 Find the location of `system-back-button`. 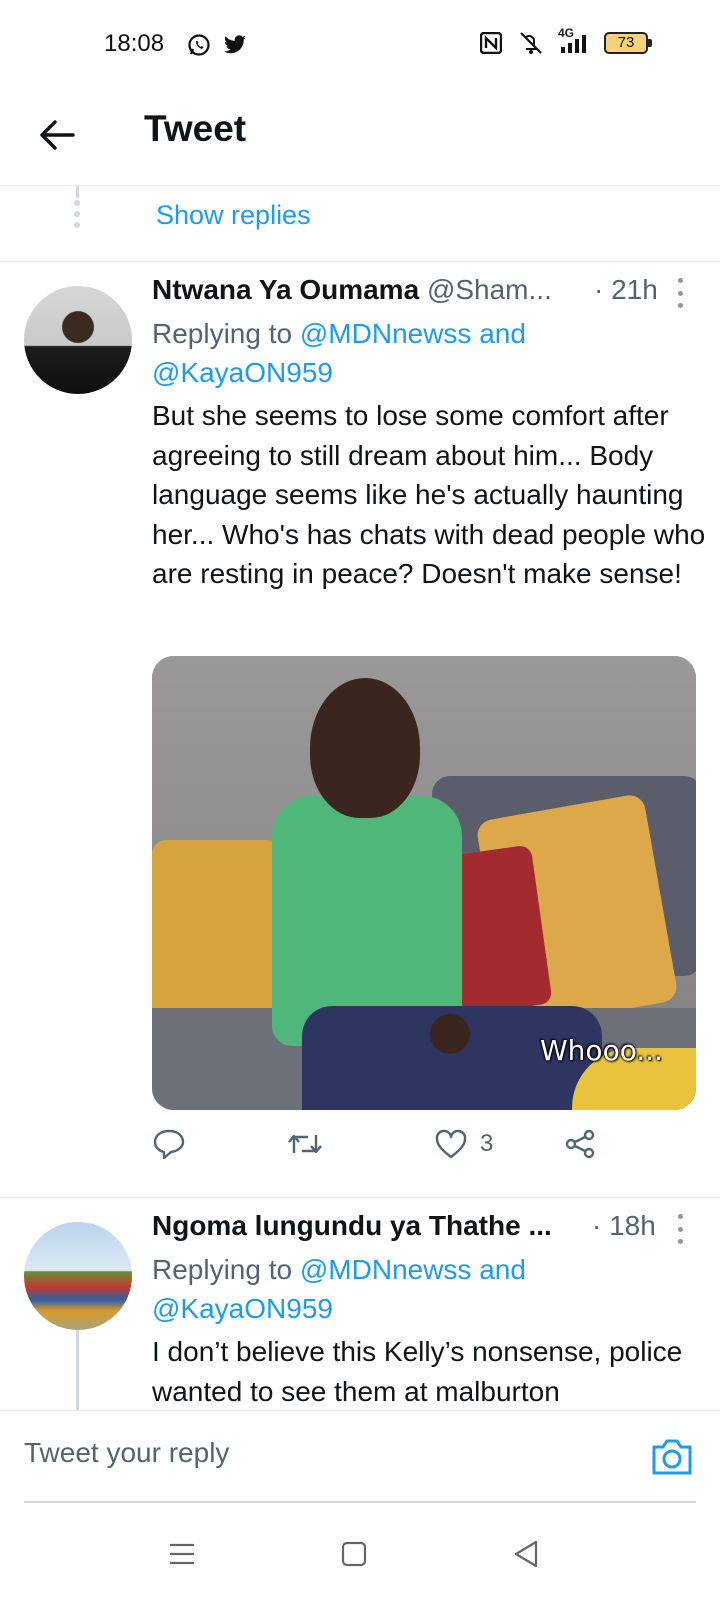

system-back-button is located at coordinates (526, 1554).